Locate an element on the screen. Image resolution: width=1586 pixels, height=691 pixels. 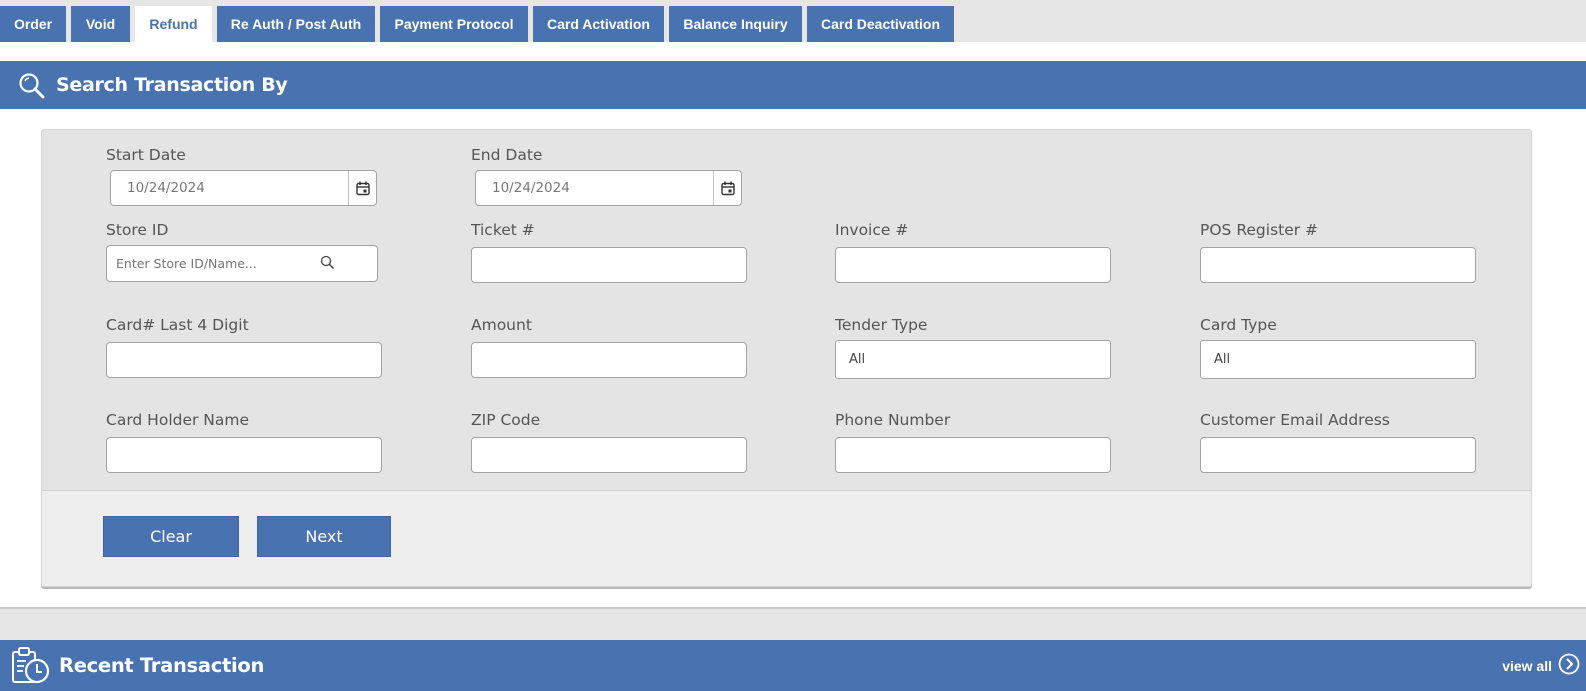
amount-label: Amount is located at coordinates (501, 325).